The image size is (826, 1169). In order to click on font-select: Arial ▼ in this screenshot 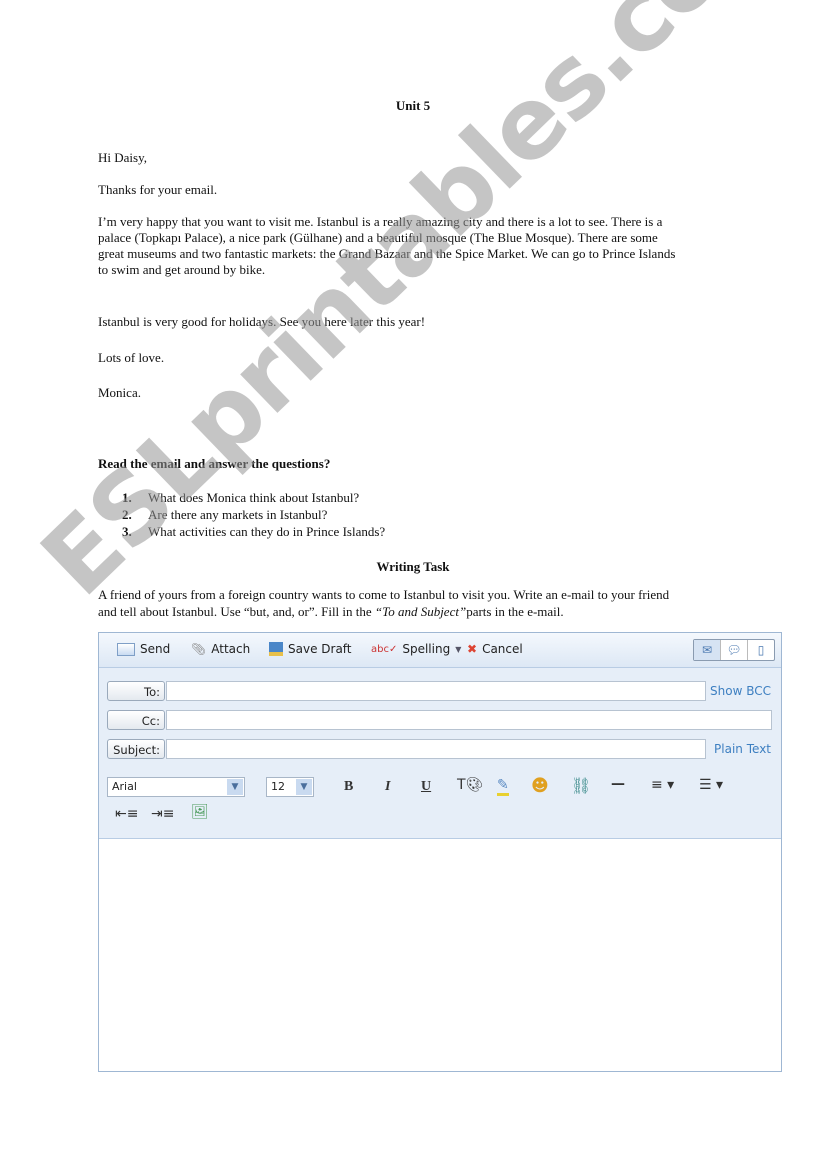, I will do `click(176, 787)`.